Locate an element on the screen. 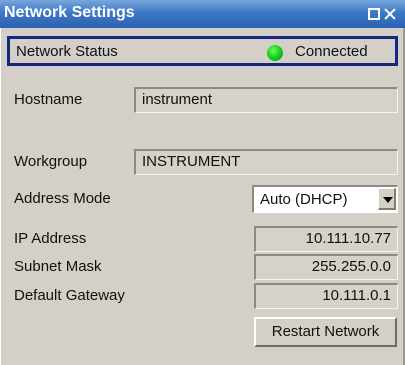 This screenshot has width=405, height=365. chevron-down-icon is located at coordinates (387, 199).